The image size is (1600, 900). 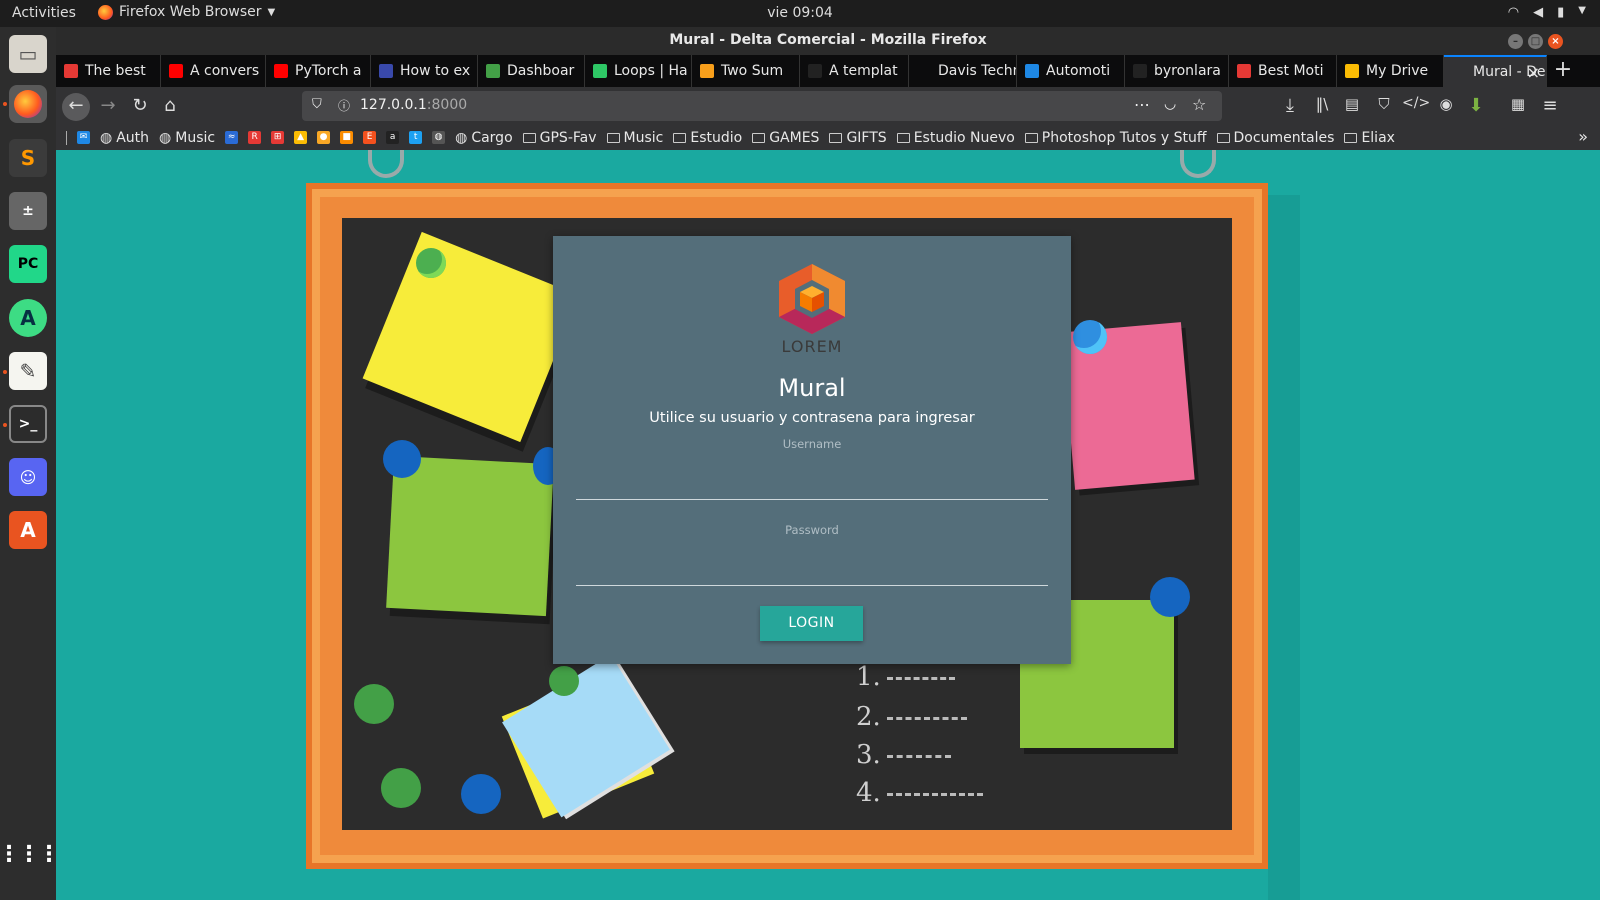 What do you see at coordinates (213, 71) in the screenshot?
I see `tab: A convers` at bounding box center [213, 71].